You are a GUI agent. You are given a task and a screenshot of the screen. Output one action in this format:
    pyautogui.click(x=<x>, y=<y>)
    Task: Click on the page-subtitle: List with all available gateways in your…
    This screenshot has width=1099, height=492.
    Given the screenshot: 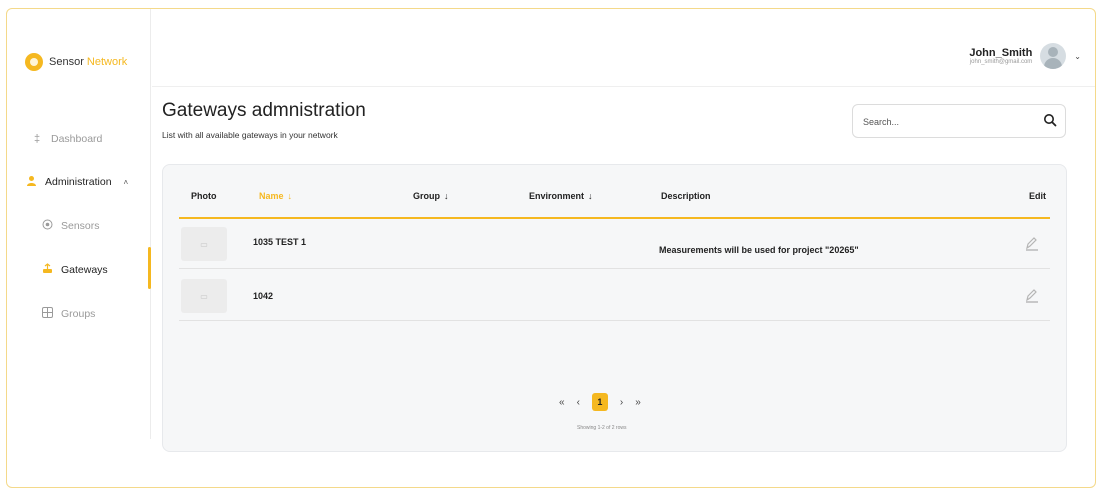 What is the action you would take?
    pyautogui.click(x=250, y=135)
    